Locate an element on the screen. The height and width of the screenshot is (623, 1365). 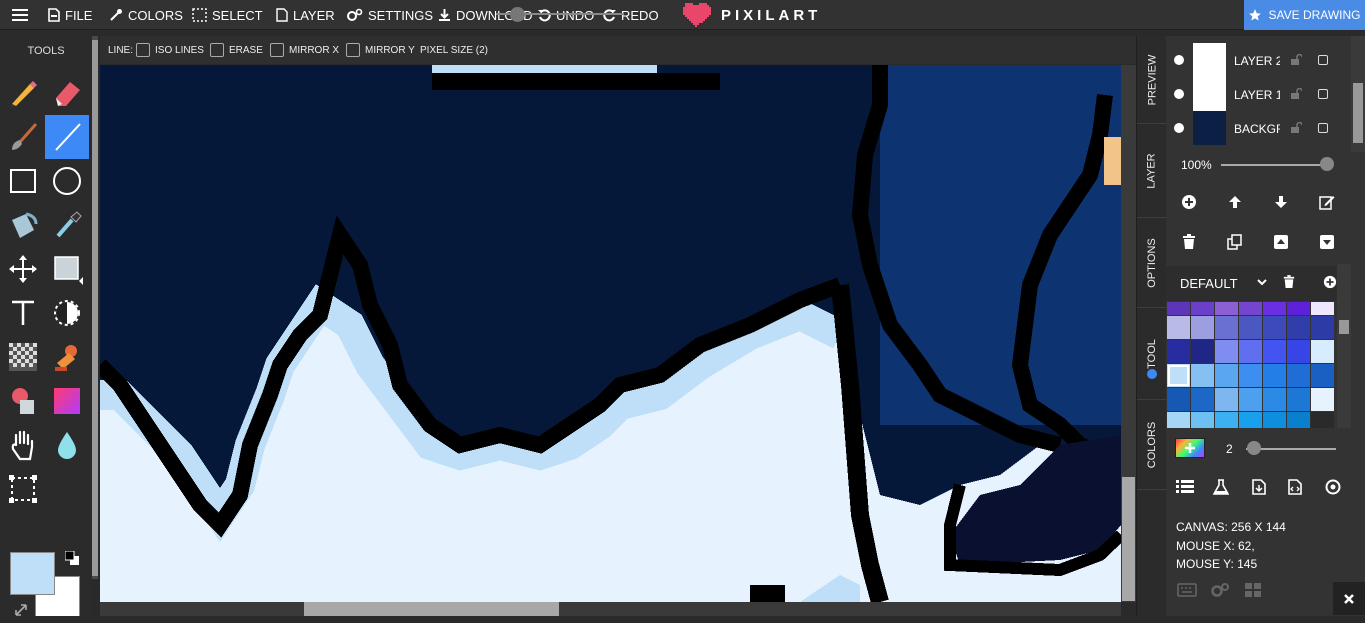
list-view-button is located at coordinates (1185, 487).